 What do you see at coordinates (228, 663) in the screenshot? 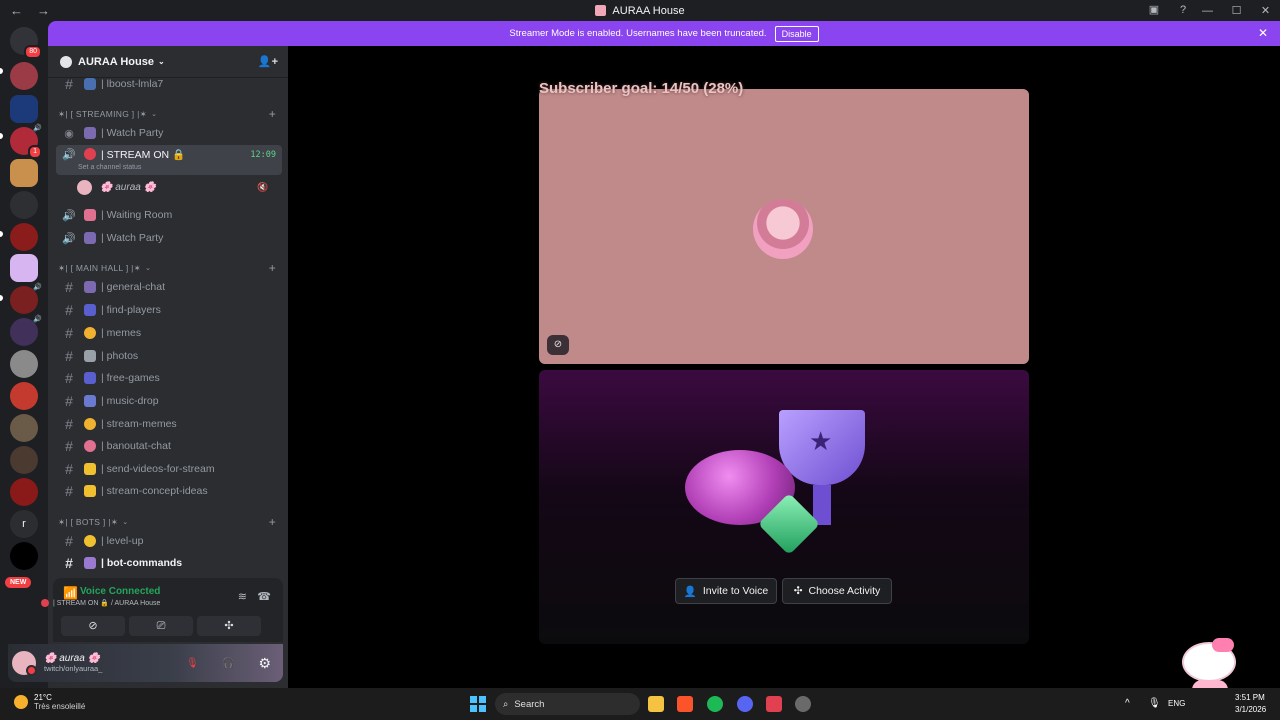
I see `deafen-icon: 🎧` at bounding box center [228, 663].